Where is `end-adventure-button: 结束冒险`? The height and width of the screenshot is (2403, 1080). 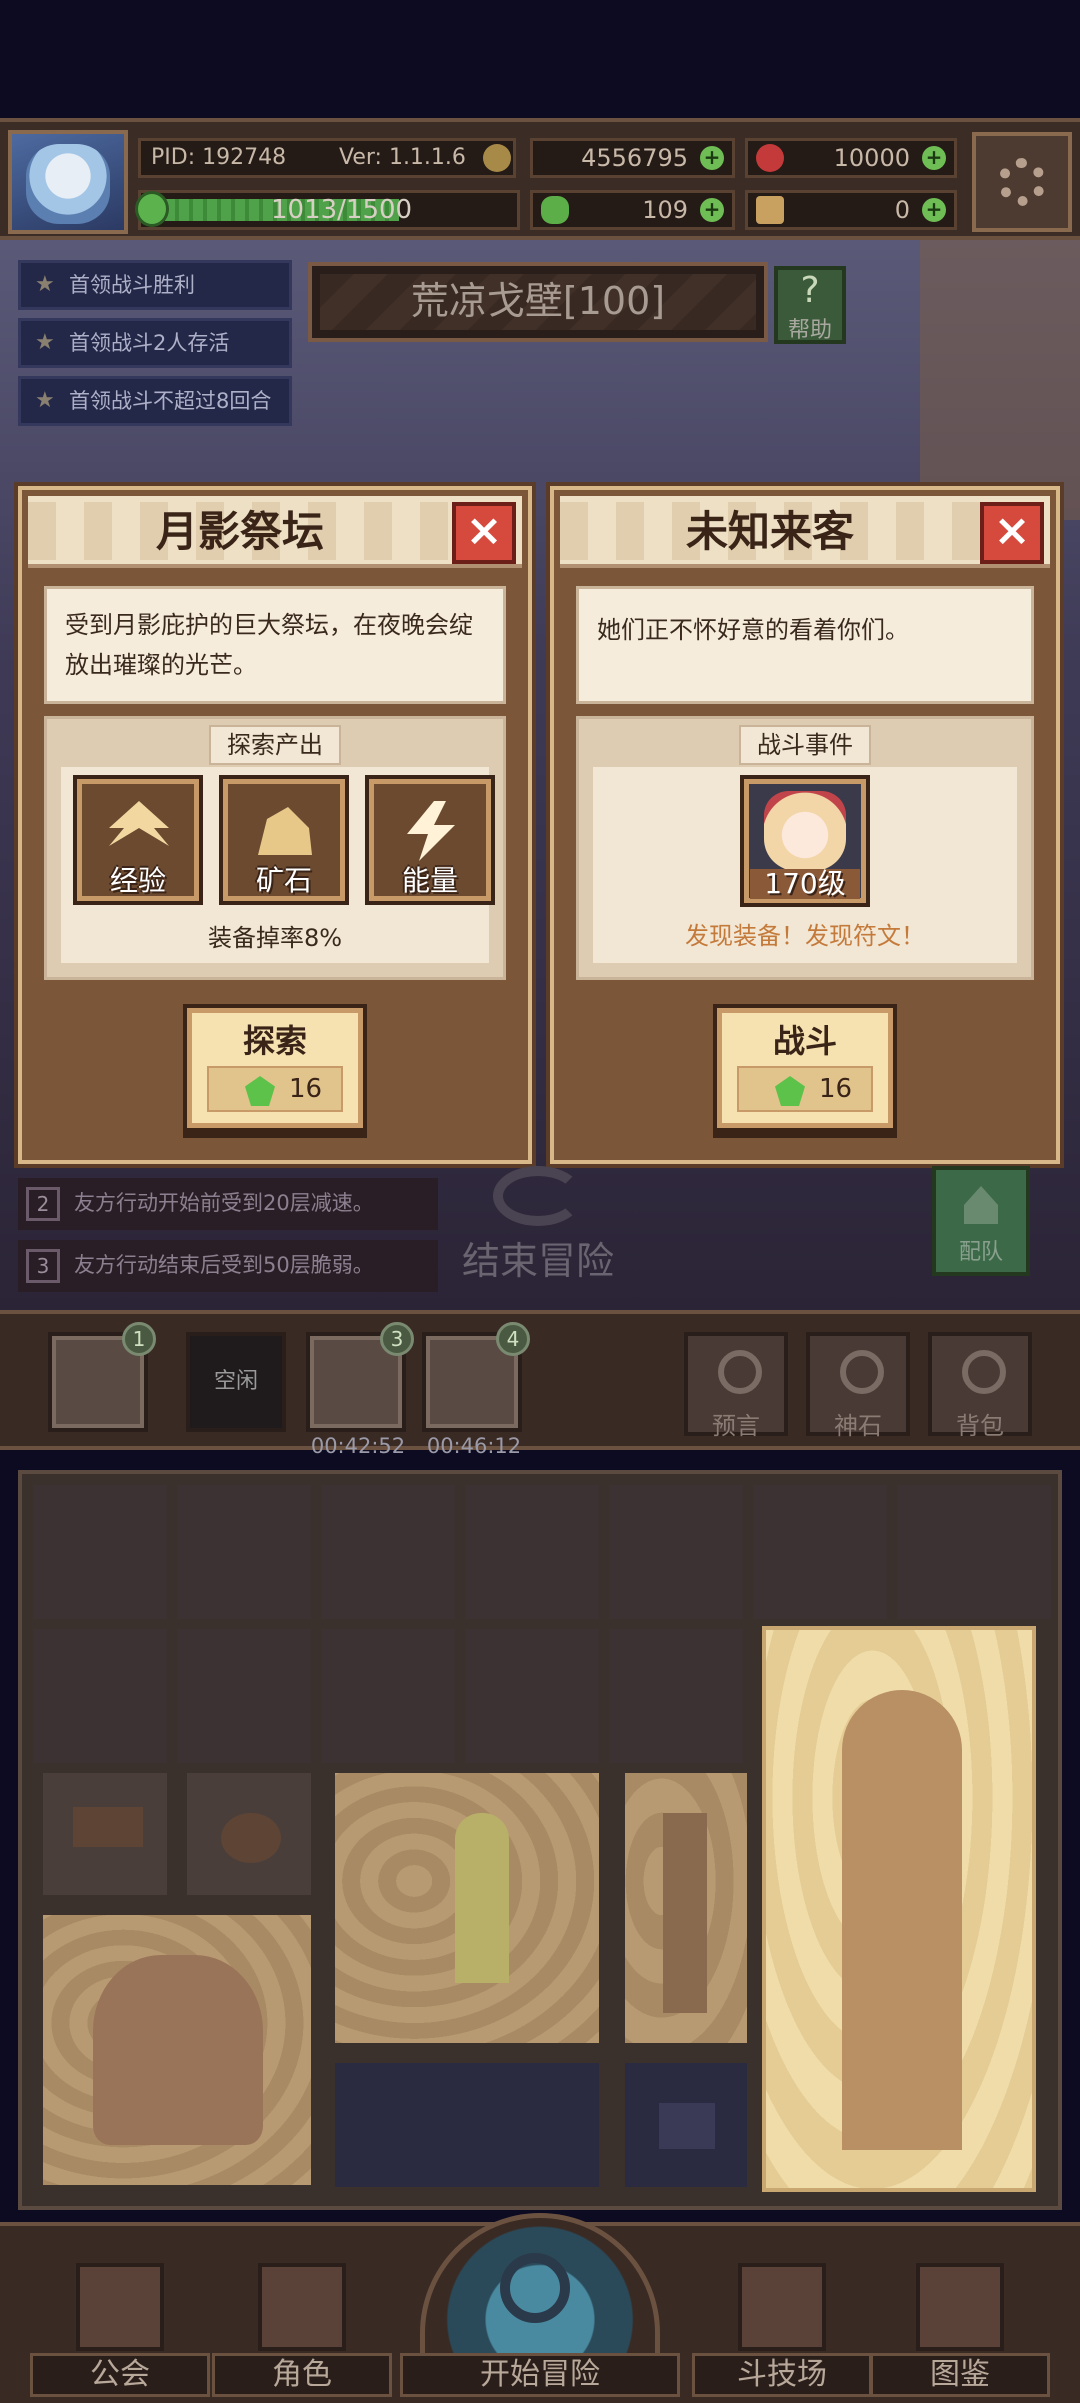
end-adventure-button: 结束冒险 is located at coordinates (538, 1226).